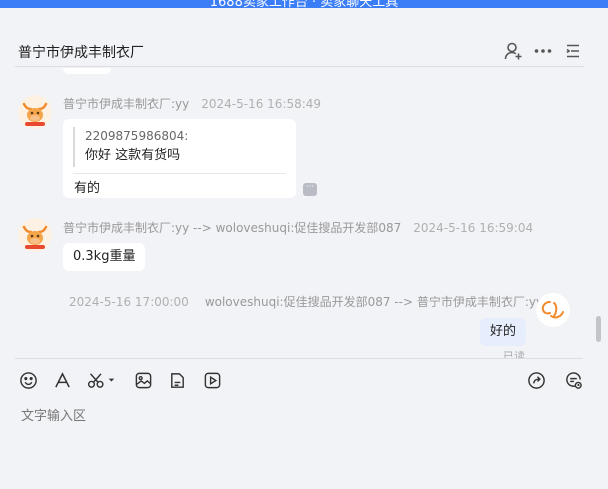  I want to click on quote-text: 你好 这款有货吗, so click(133, 155).